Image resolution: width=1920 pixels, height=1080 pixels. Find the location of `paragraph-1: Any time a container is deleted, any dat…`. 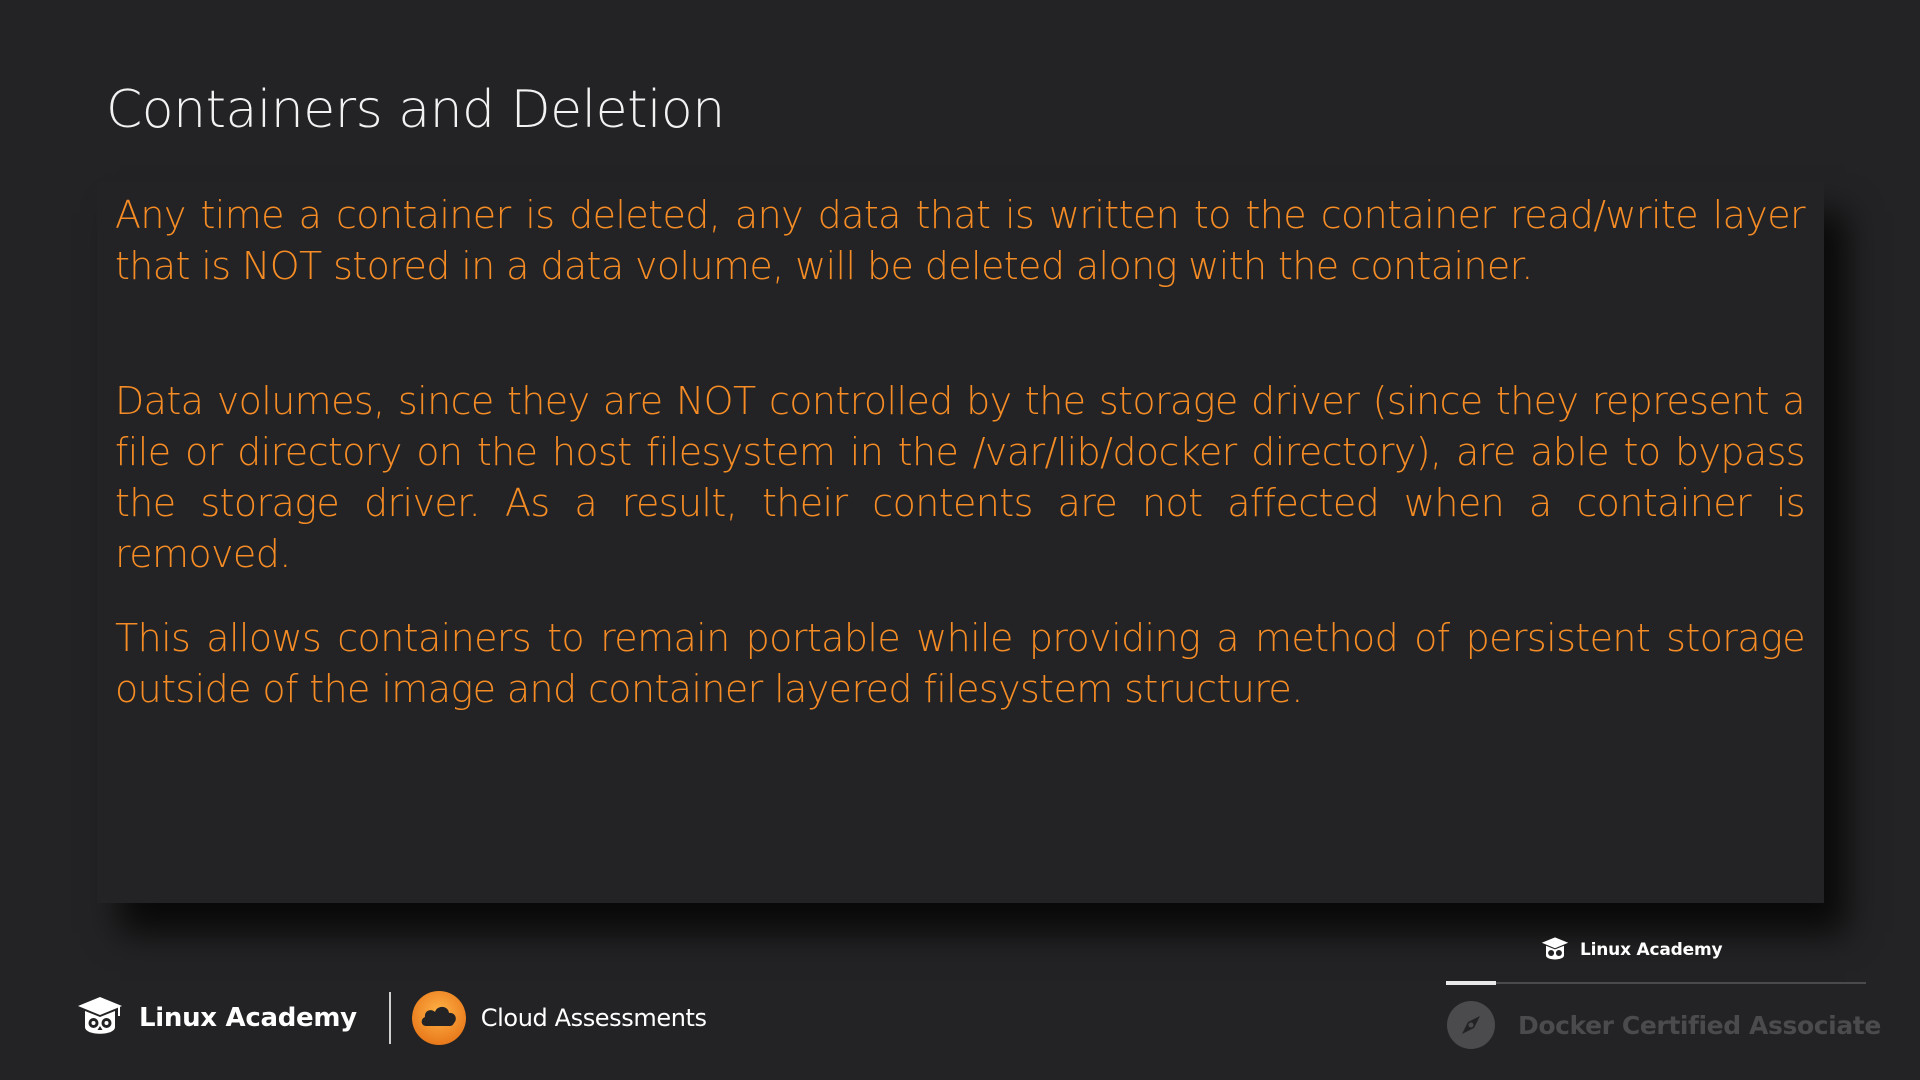

paragraph-1: Any time a container is deleted, any dat… is located at coordinates (960, 240).